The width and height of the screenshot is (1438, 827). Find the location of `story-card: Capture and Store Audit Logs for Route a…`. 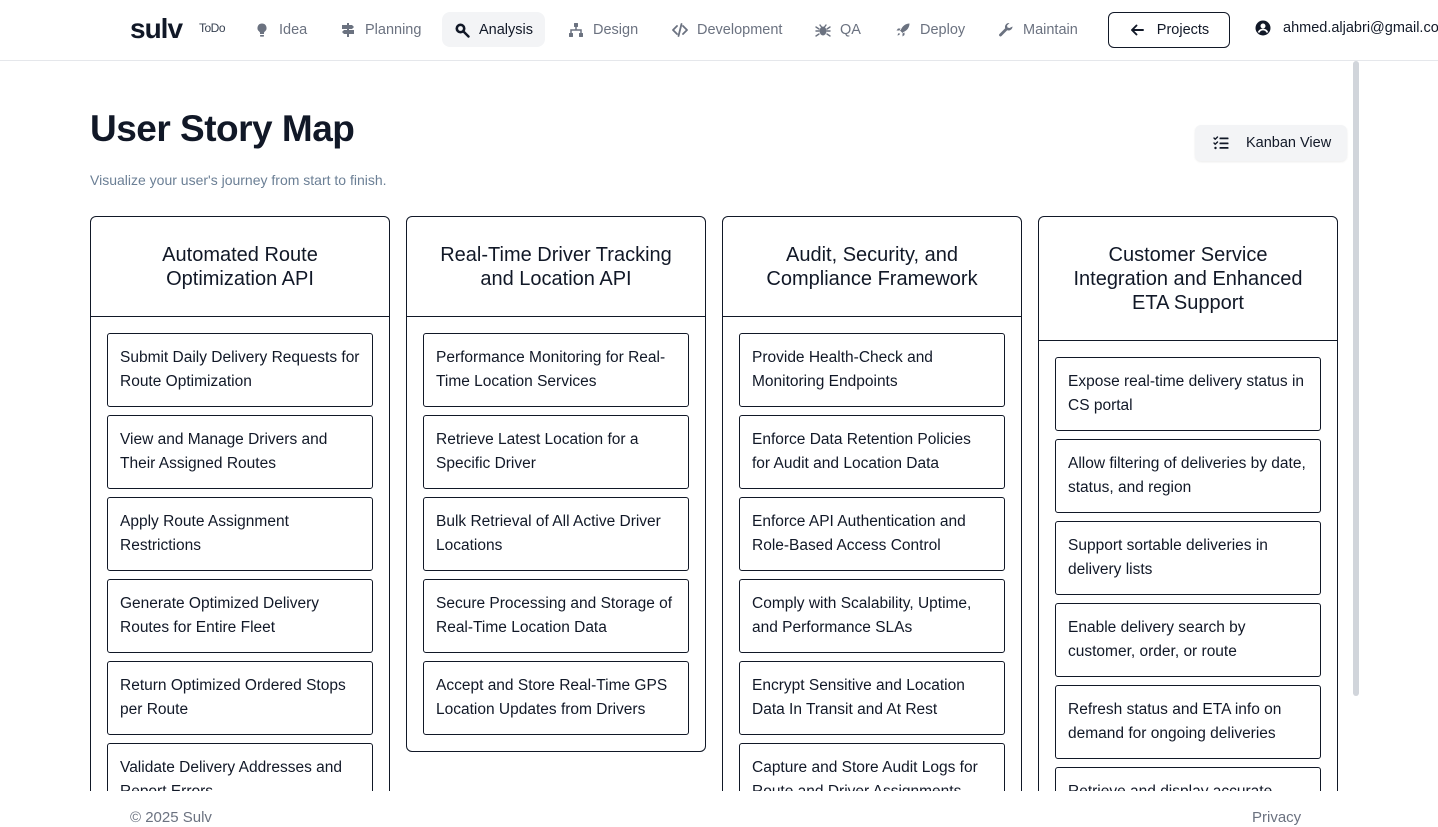

story-card: Capture and Store Audit Logs for Route a… is located at coordinates (872, 767).